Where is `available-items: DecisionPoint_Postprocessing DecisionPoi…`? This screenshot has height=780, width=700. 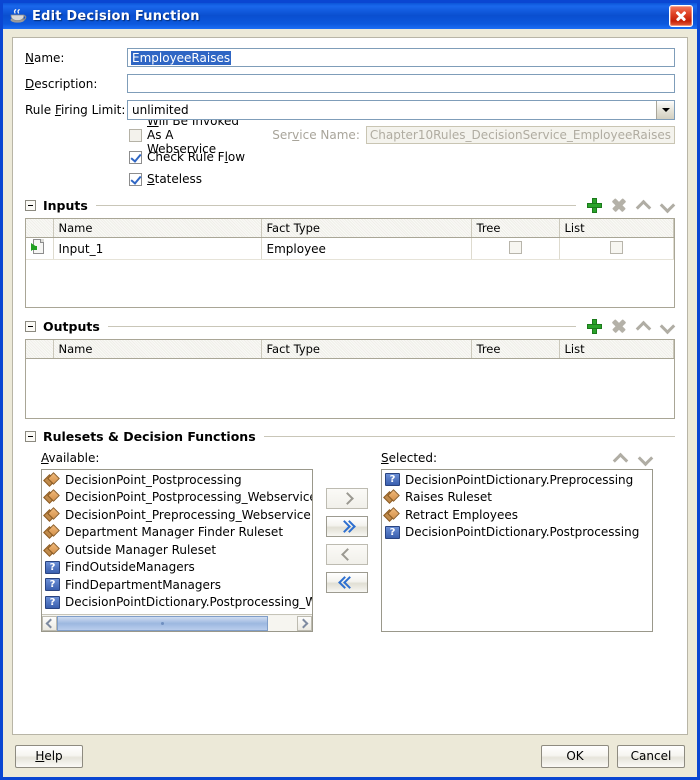
available-items: DecisionPoint_Postprocessing DecisionPoi… is located at coordinates (177, 540).